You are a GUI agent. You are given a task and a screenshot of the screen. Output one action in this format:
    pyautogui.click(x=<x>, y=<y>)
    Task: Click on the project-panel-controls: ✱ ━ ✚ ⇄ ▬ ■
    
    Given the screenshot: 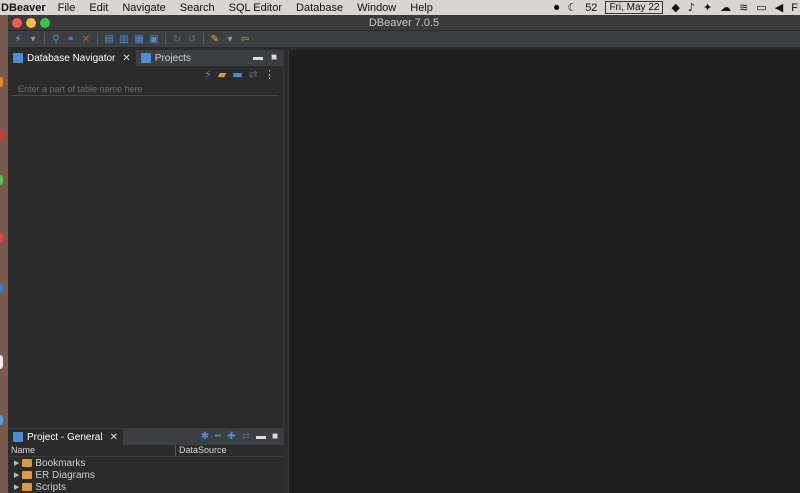 What is the action you would take?
    pyautogui.click(x=239, y=436)
    